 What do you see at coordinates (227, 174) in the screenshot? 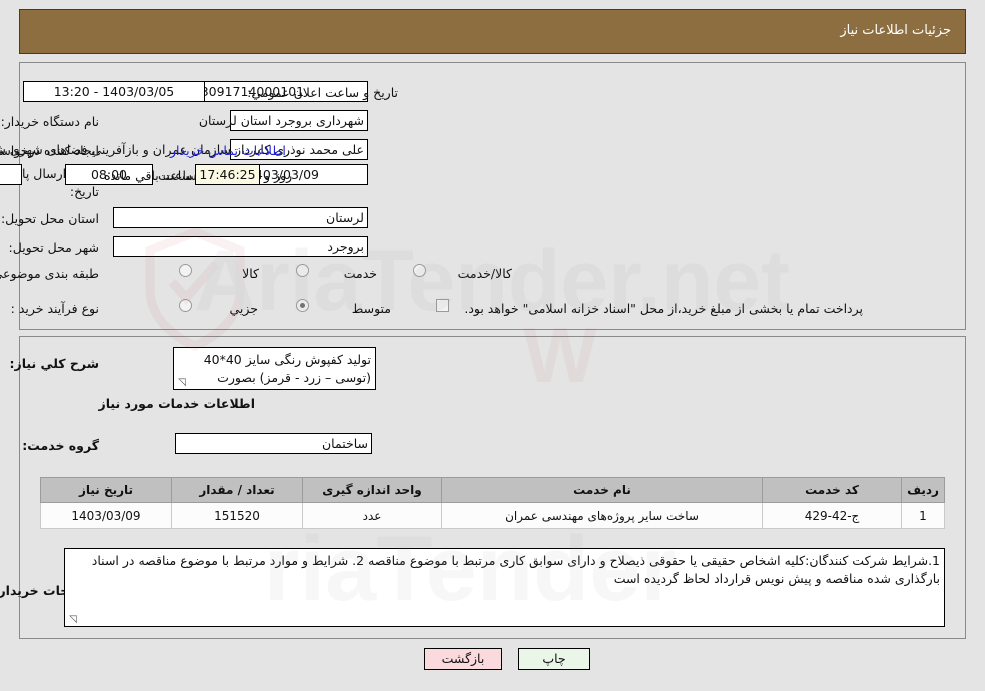
I see `countdown-field: 17:46:25` at bounding box center [227, 174].